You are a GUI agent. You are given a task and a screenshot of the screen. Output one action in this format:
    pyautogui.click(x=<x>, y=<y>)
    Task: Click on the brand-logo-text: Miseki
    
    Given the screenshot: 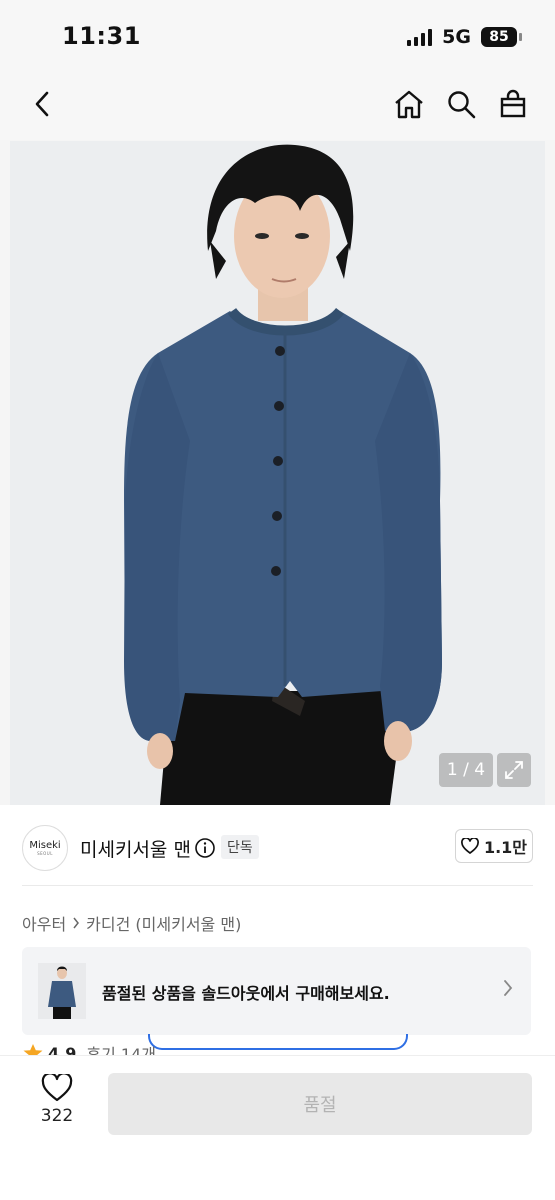 What is the action you would take?
    pyautogui.click(x=45, y=845)
    